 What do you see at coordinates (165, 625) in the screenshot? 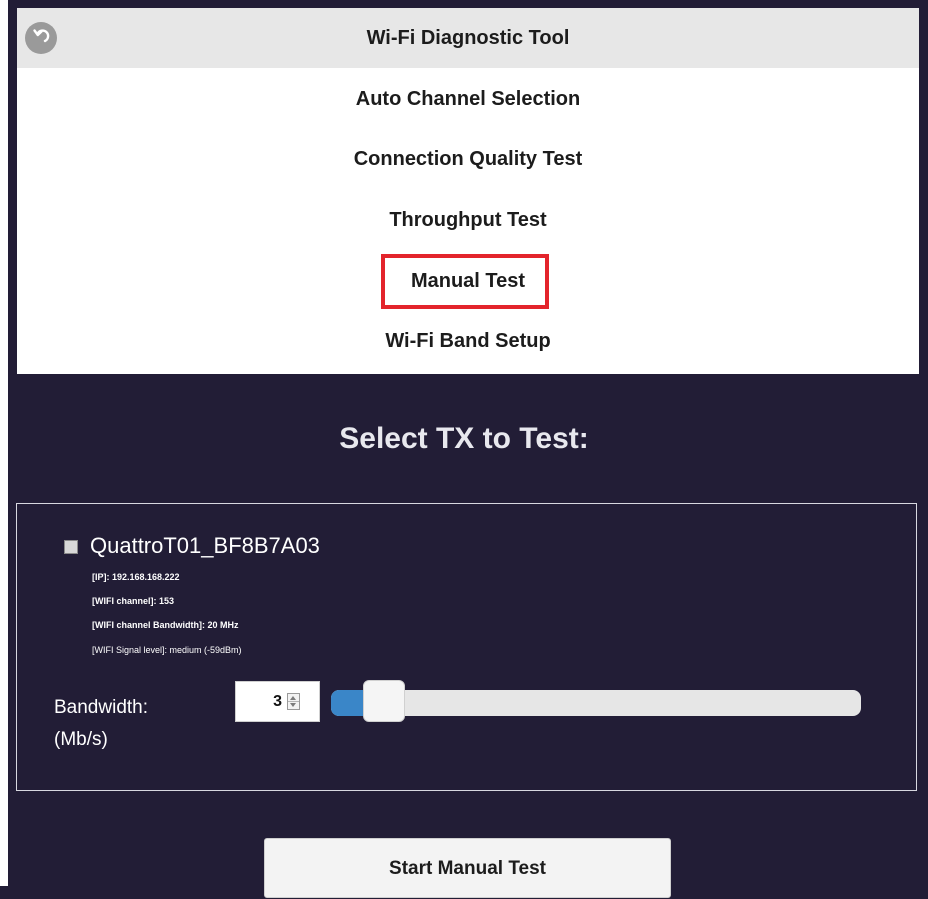
I see `tx-wifi-channel-bandwidth: [WIFI channel Bandwidth]: 20 MHz` at bounding box center [165, 625].